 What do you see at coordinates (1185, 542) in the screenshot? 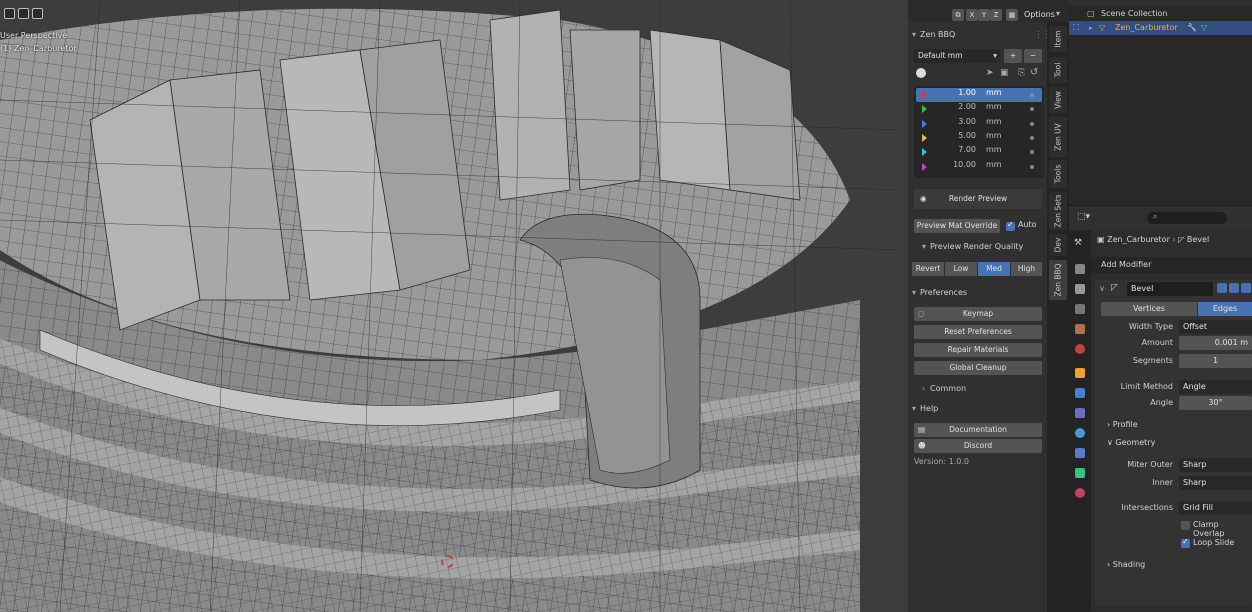
I see `loop-slide-checkbox` at bounding box center [1185, 542].